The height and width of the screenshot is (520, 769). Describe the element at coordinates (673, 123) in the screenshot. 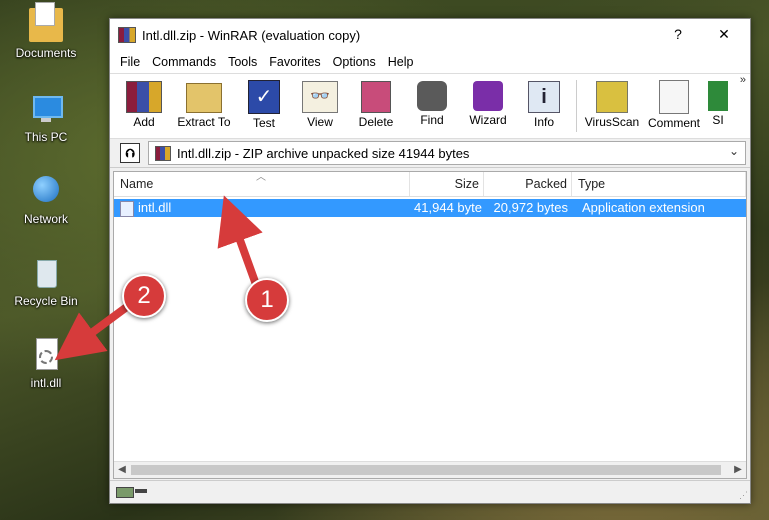

I see `comment-label: Comment` at that location.